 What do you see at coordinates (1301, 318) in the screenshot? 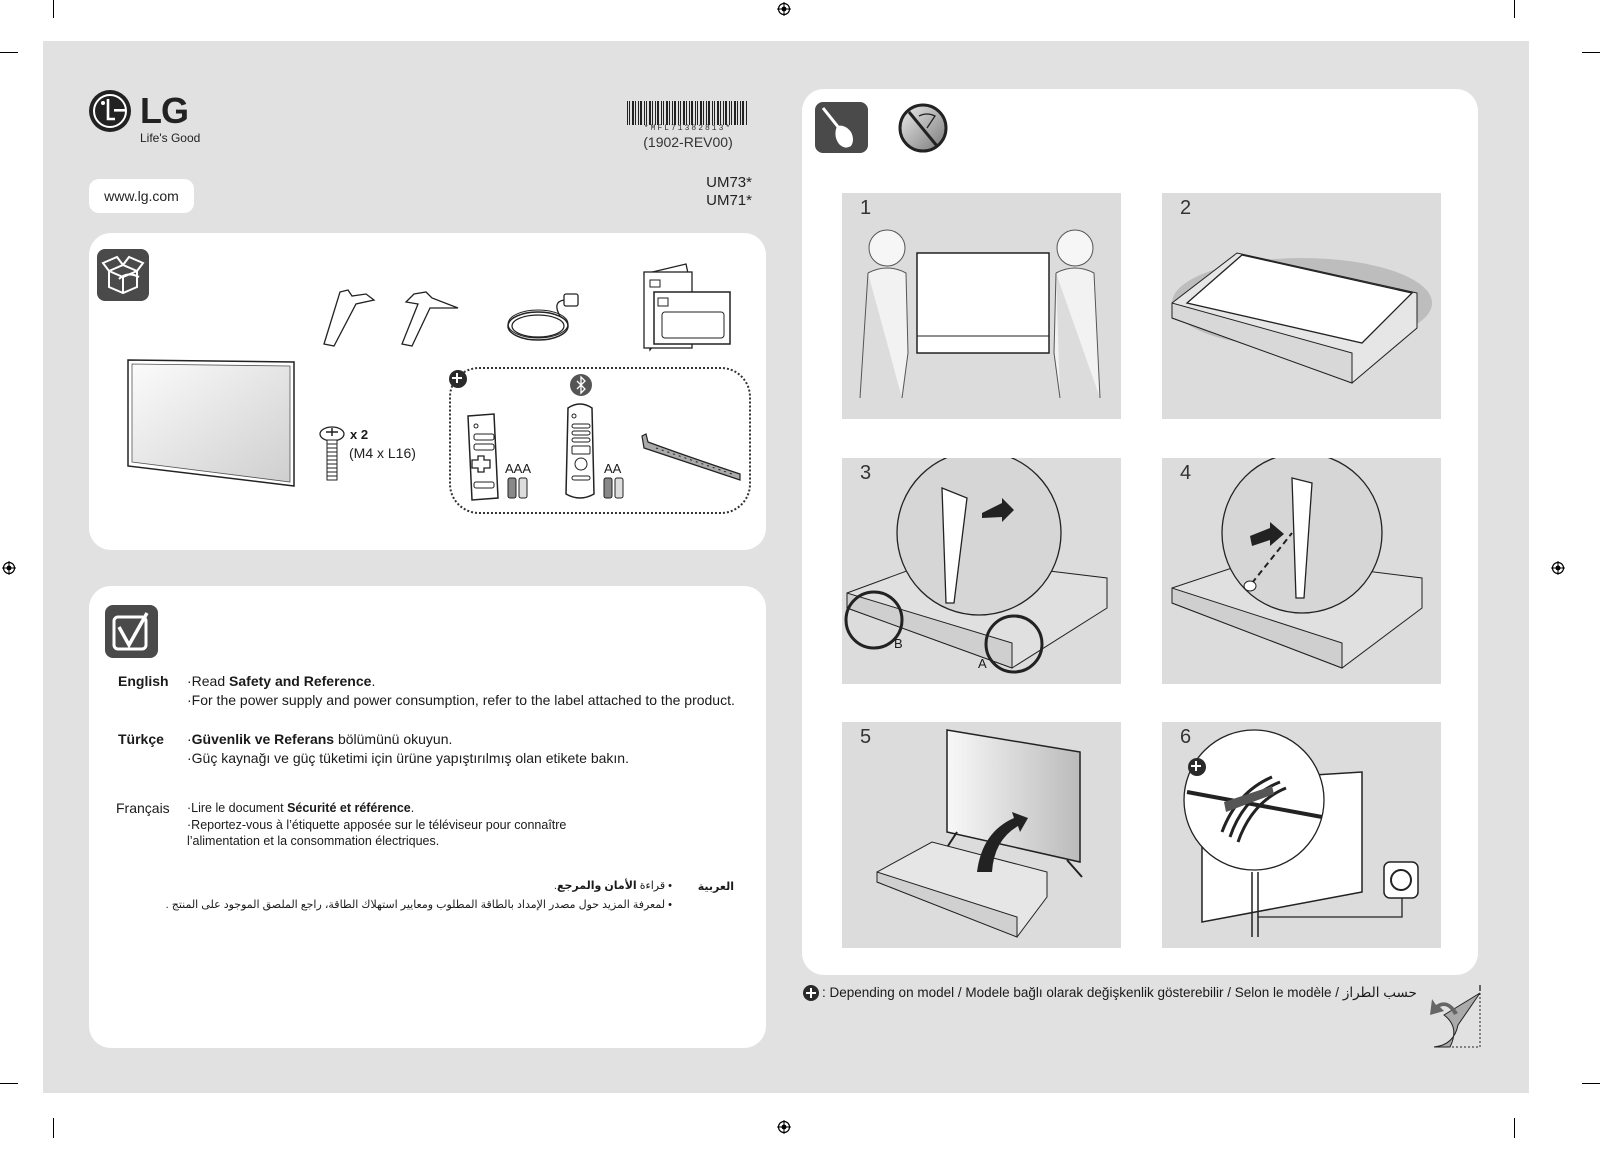
I see `tv-face-down-illustration` at bounding box center [1301, 318].